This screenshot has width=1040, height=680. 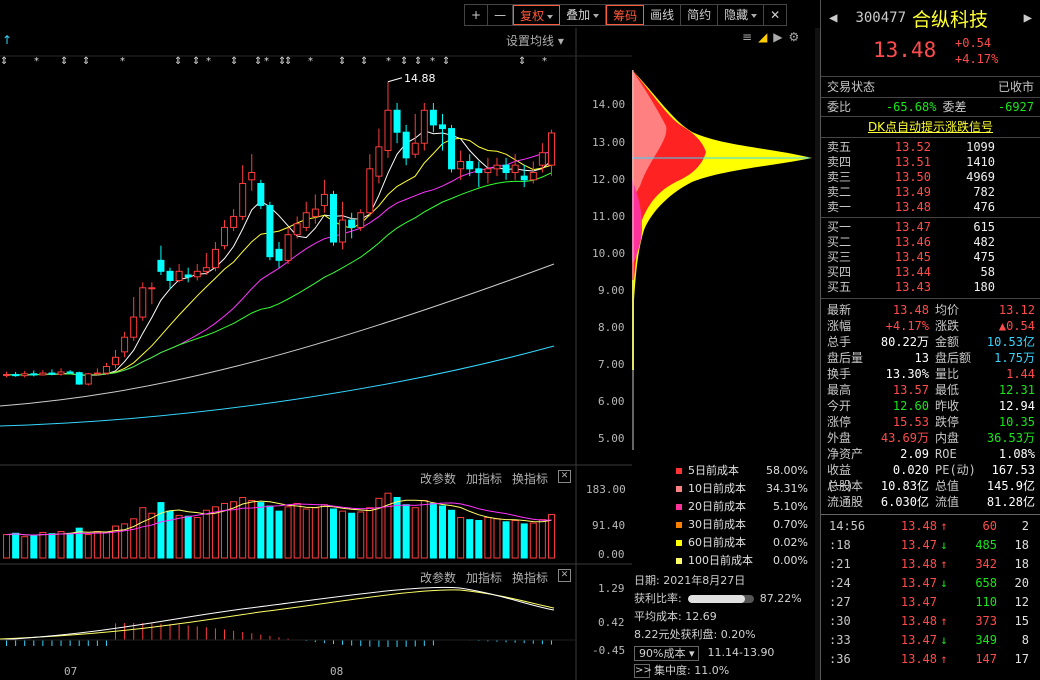 I want to click on macd-add-indicator-button: 加指标, so click(x=484, y=577).